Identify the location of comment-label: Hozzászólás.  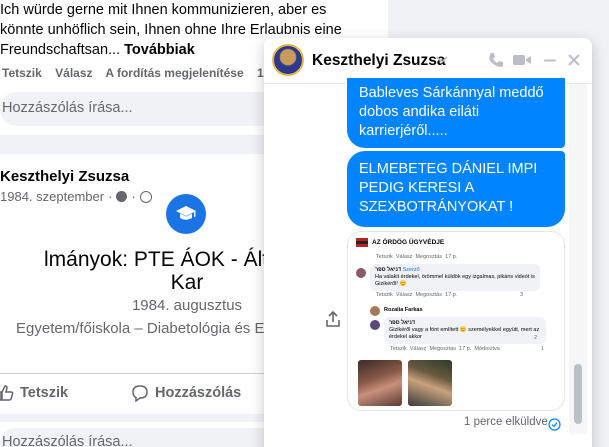
(198, 393).